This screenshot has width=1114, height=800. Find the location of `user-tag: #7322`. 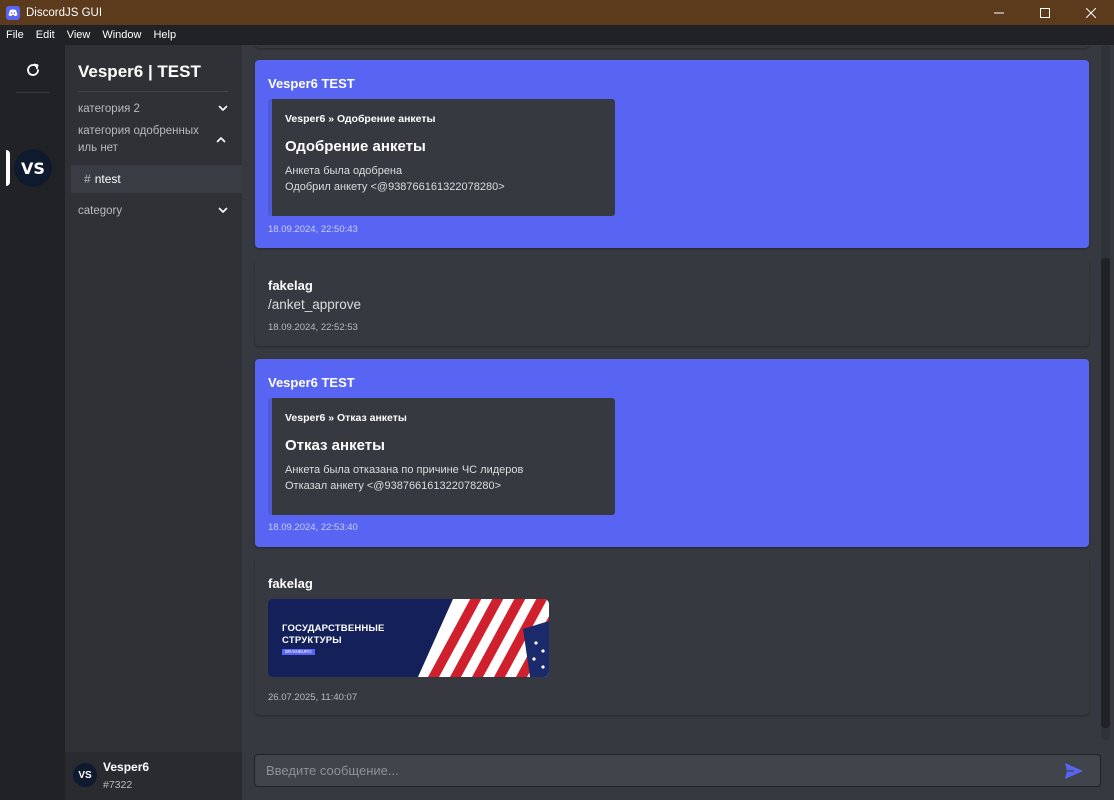

user-tag: #7322 is located at coordinates (118, 785).